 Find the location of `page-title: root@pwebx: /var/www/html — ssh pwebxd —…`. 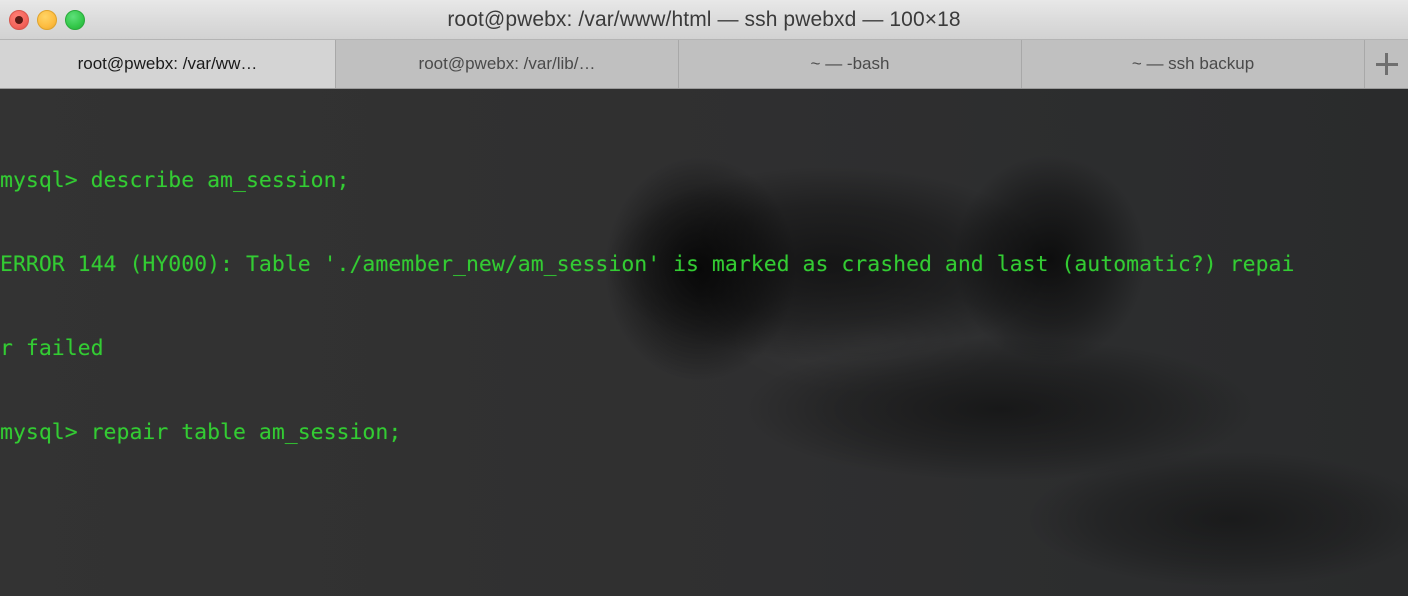

page-title: root@pwebx: /var/www/html — ssh pwebxd —… is located at coordinates (704, 19).